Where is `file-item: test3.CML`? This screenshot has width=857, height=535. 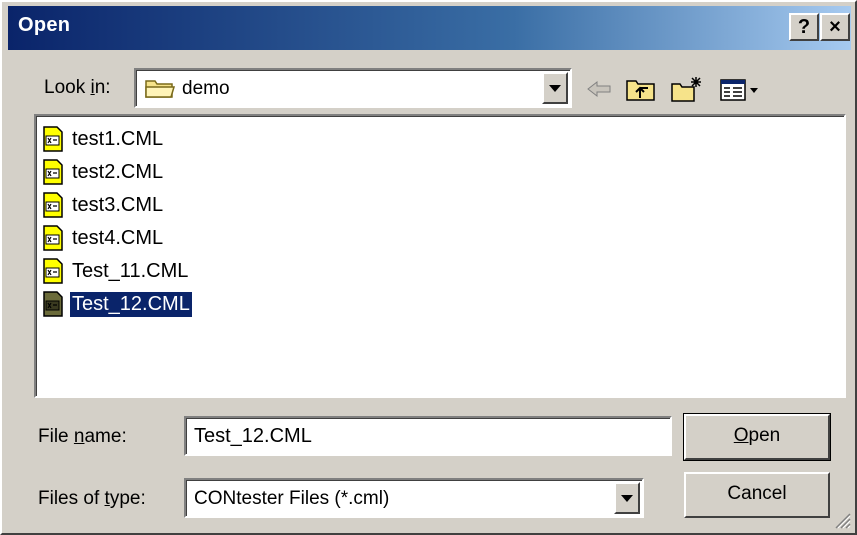 file-item: test3.CML is located at coordinates (103, 205).